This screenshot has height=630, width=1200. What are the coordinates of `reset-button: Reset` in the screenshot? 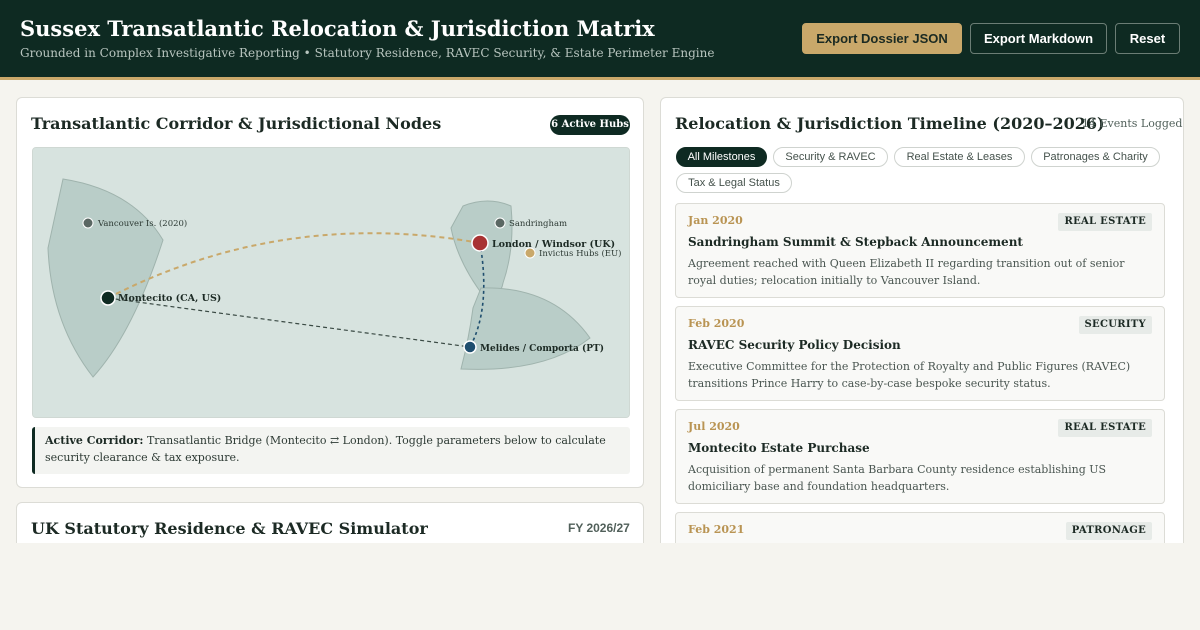 It's located at (1147, 38).